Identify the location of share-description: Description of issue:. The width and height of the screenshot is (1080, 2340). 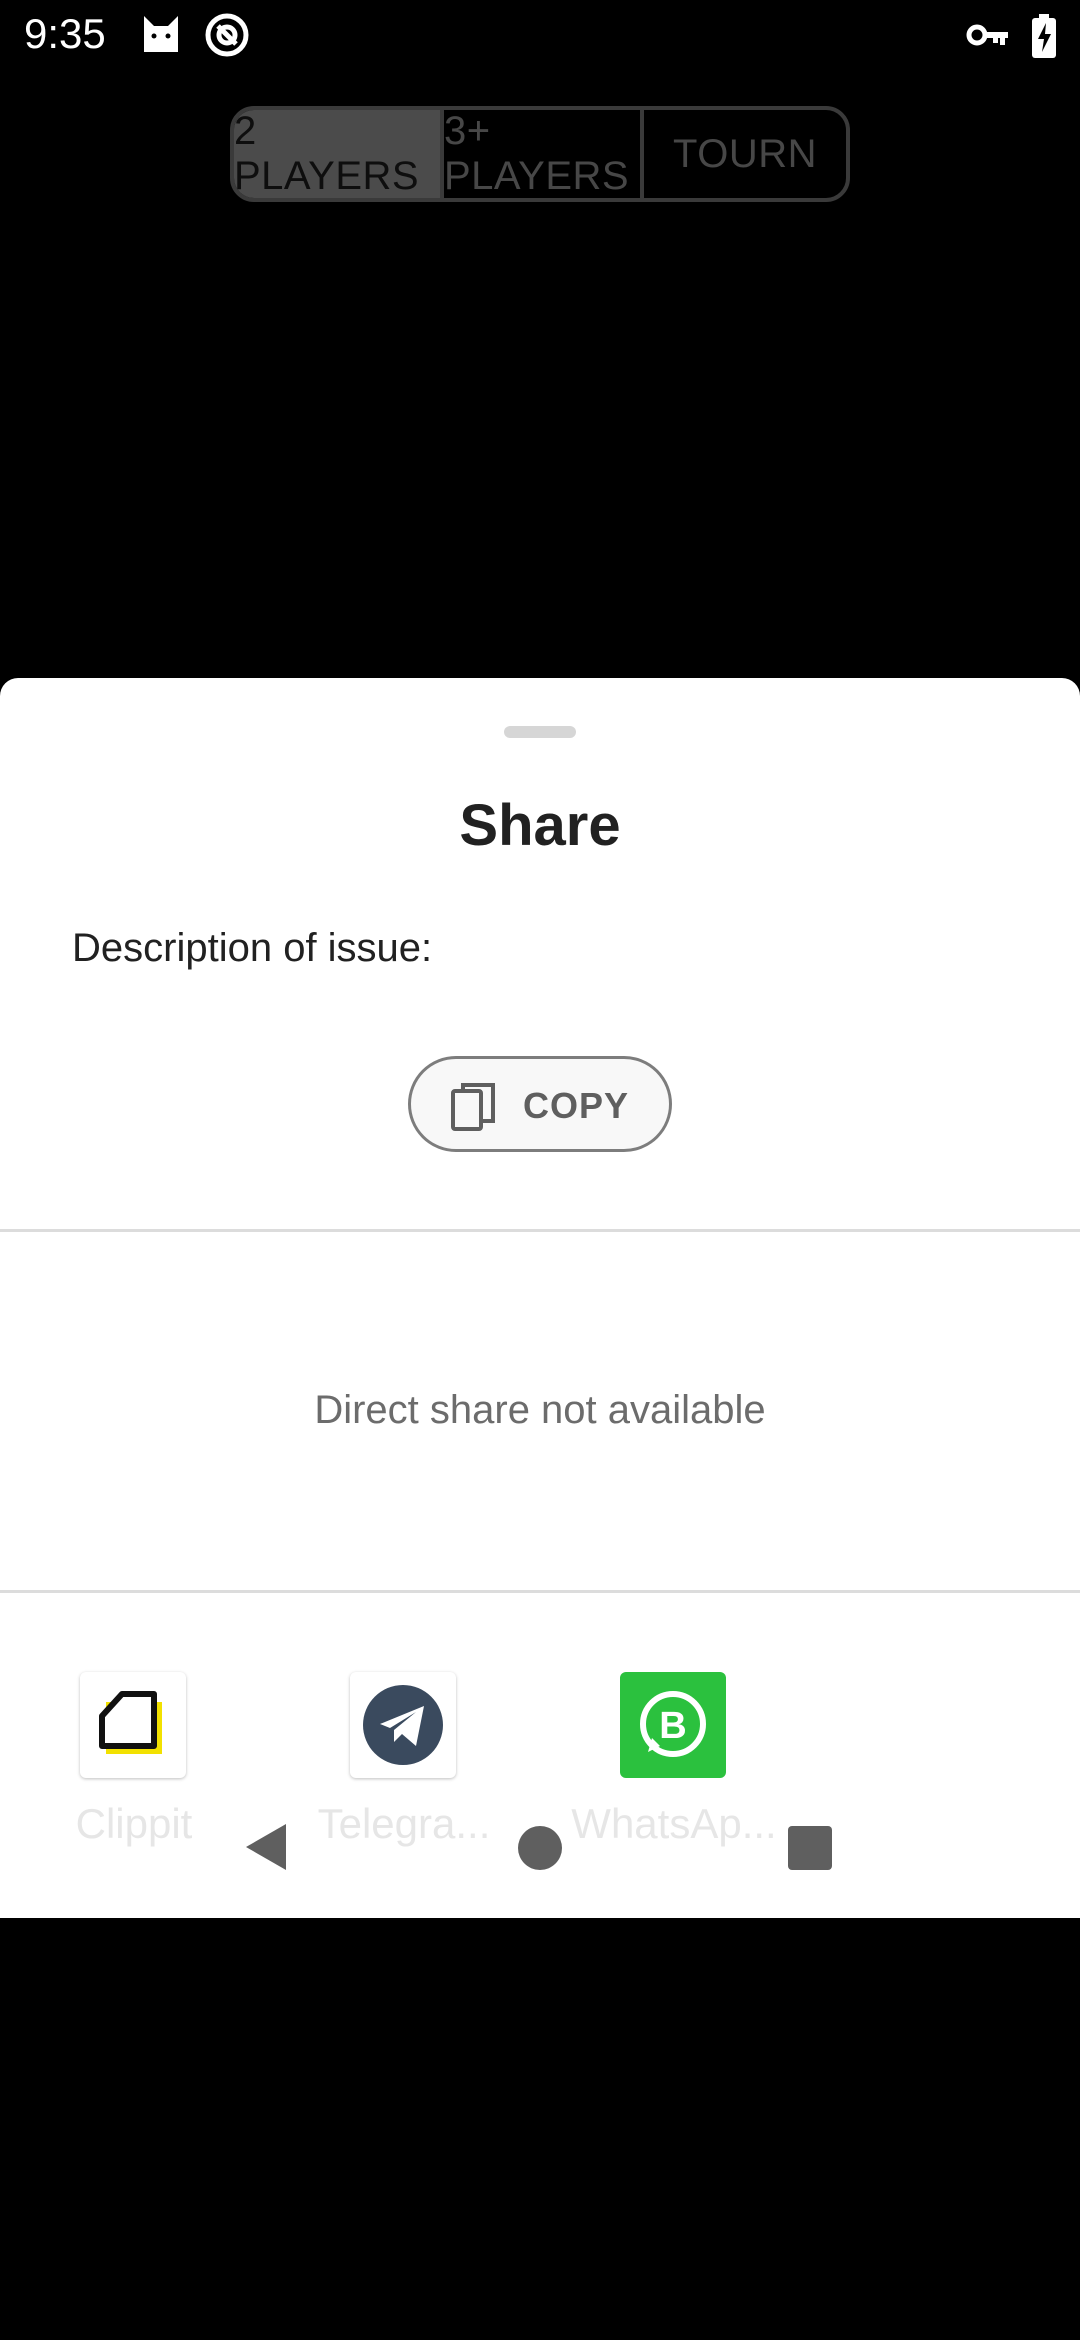
(252, 948).